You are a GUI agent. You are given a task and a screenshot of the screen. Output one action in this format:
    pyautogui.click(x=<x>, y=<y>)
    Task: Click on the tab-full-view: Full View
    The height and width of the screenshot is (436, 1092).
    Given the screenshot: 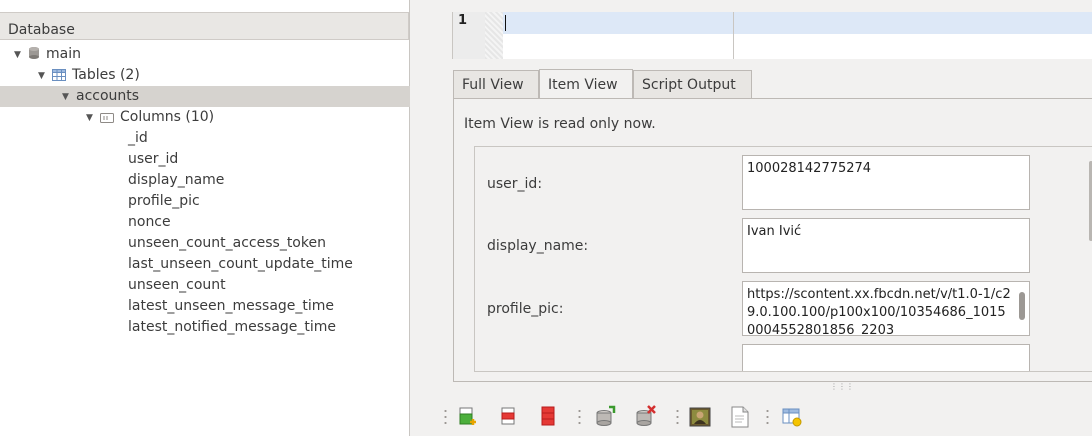 What is the action you would take?
    pyautogui.click(x=496, y=84)
    